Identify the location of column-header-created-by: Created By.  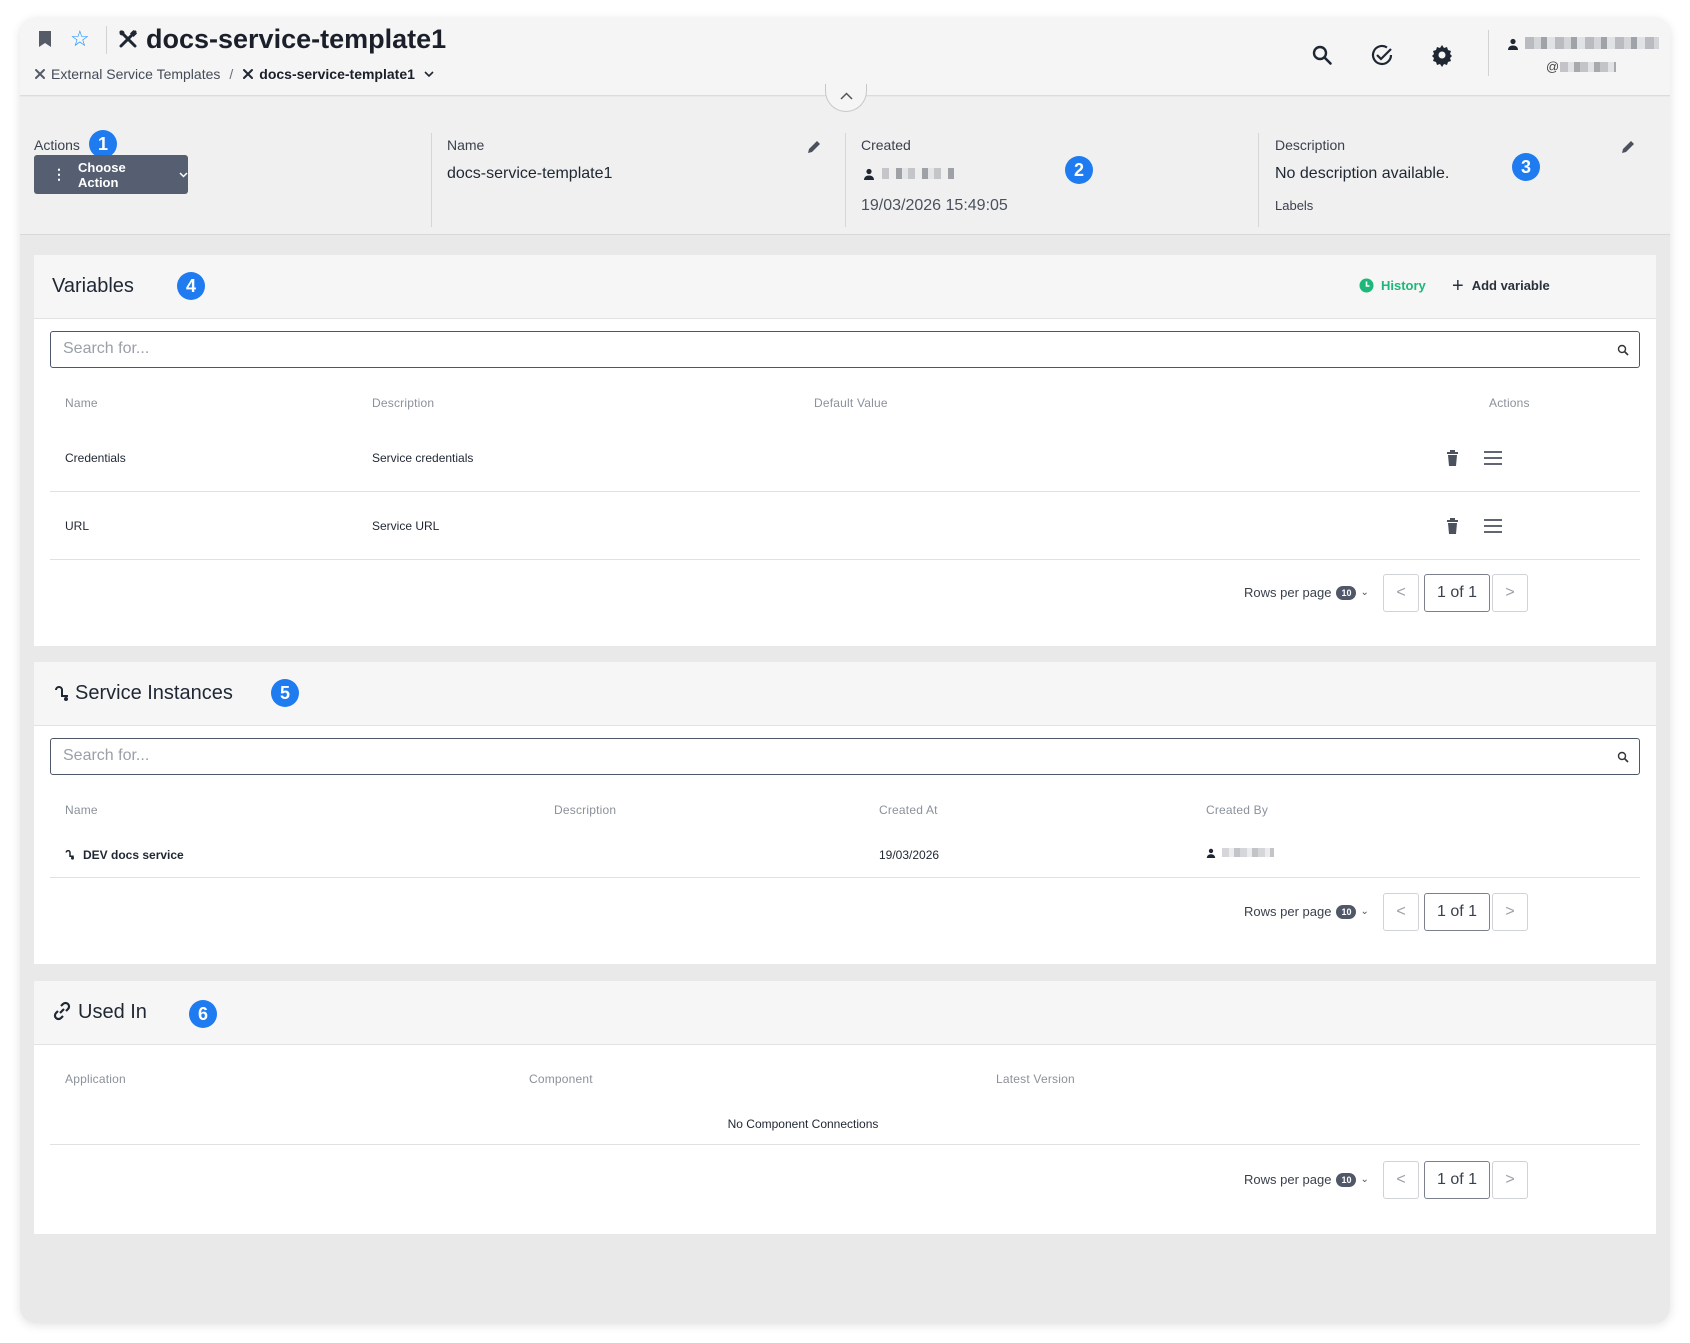
(1237, 810).